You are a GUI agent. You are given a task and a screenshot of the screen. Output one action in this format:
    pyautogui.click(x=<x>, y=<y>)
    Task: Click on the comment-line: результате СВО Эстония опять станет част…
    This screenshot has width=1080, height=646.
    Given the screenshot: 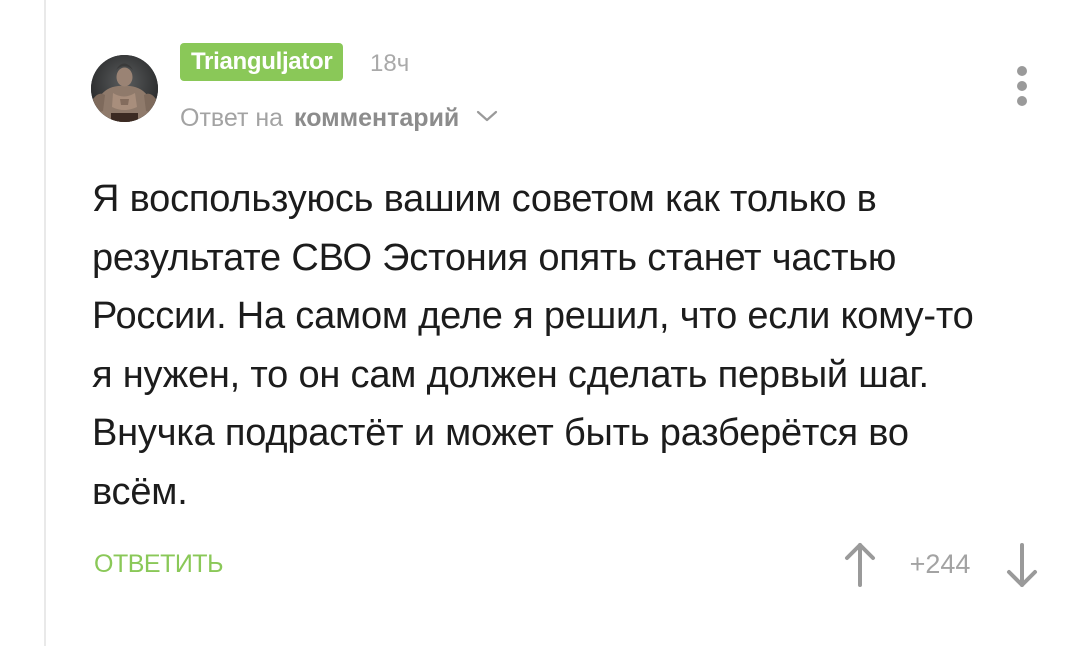 What is the action you would take?
    pyautogui.click(x=494, y=257)
    